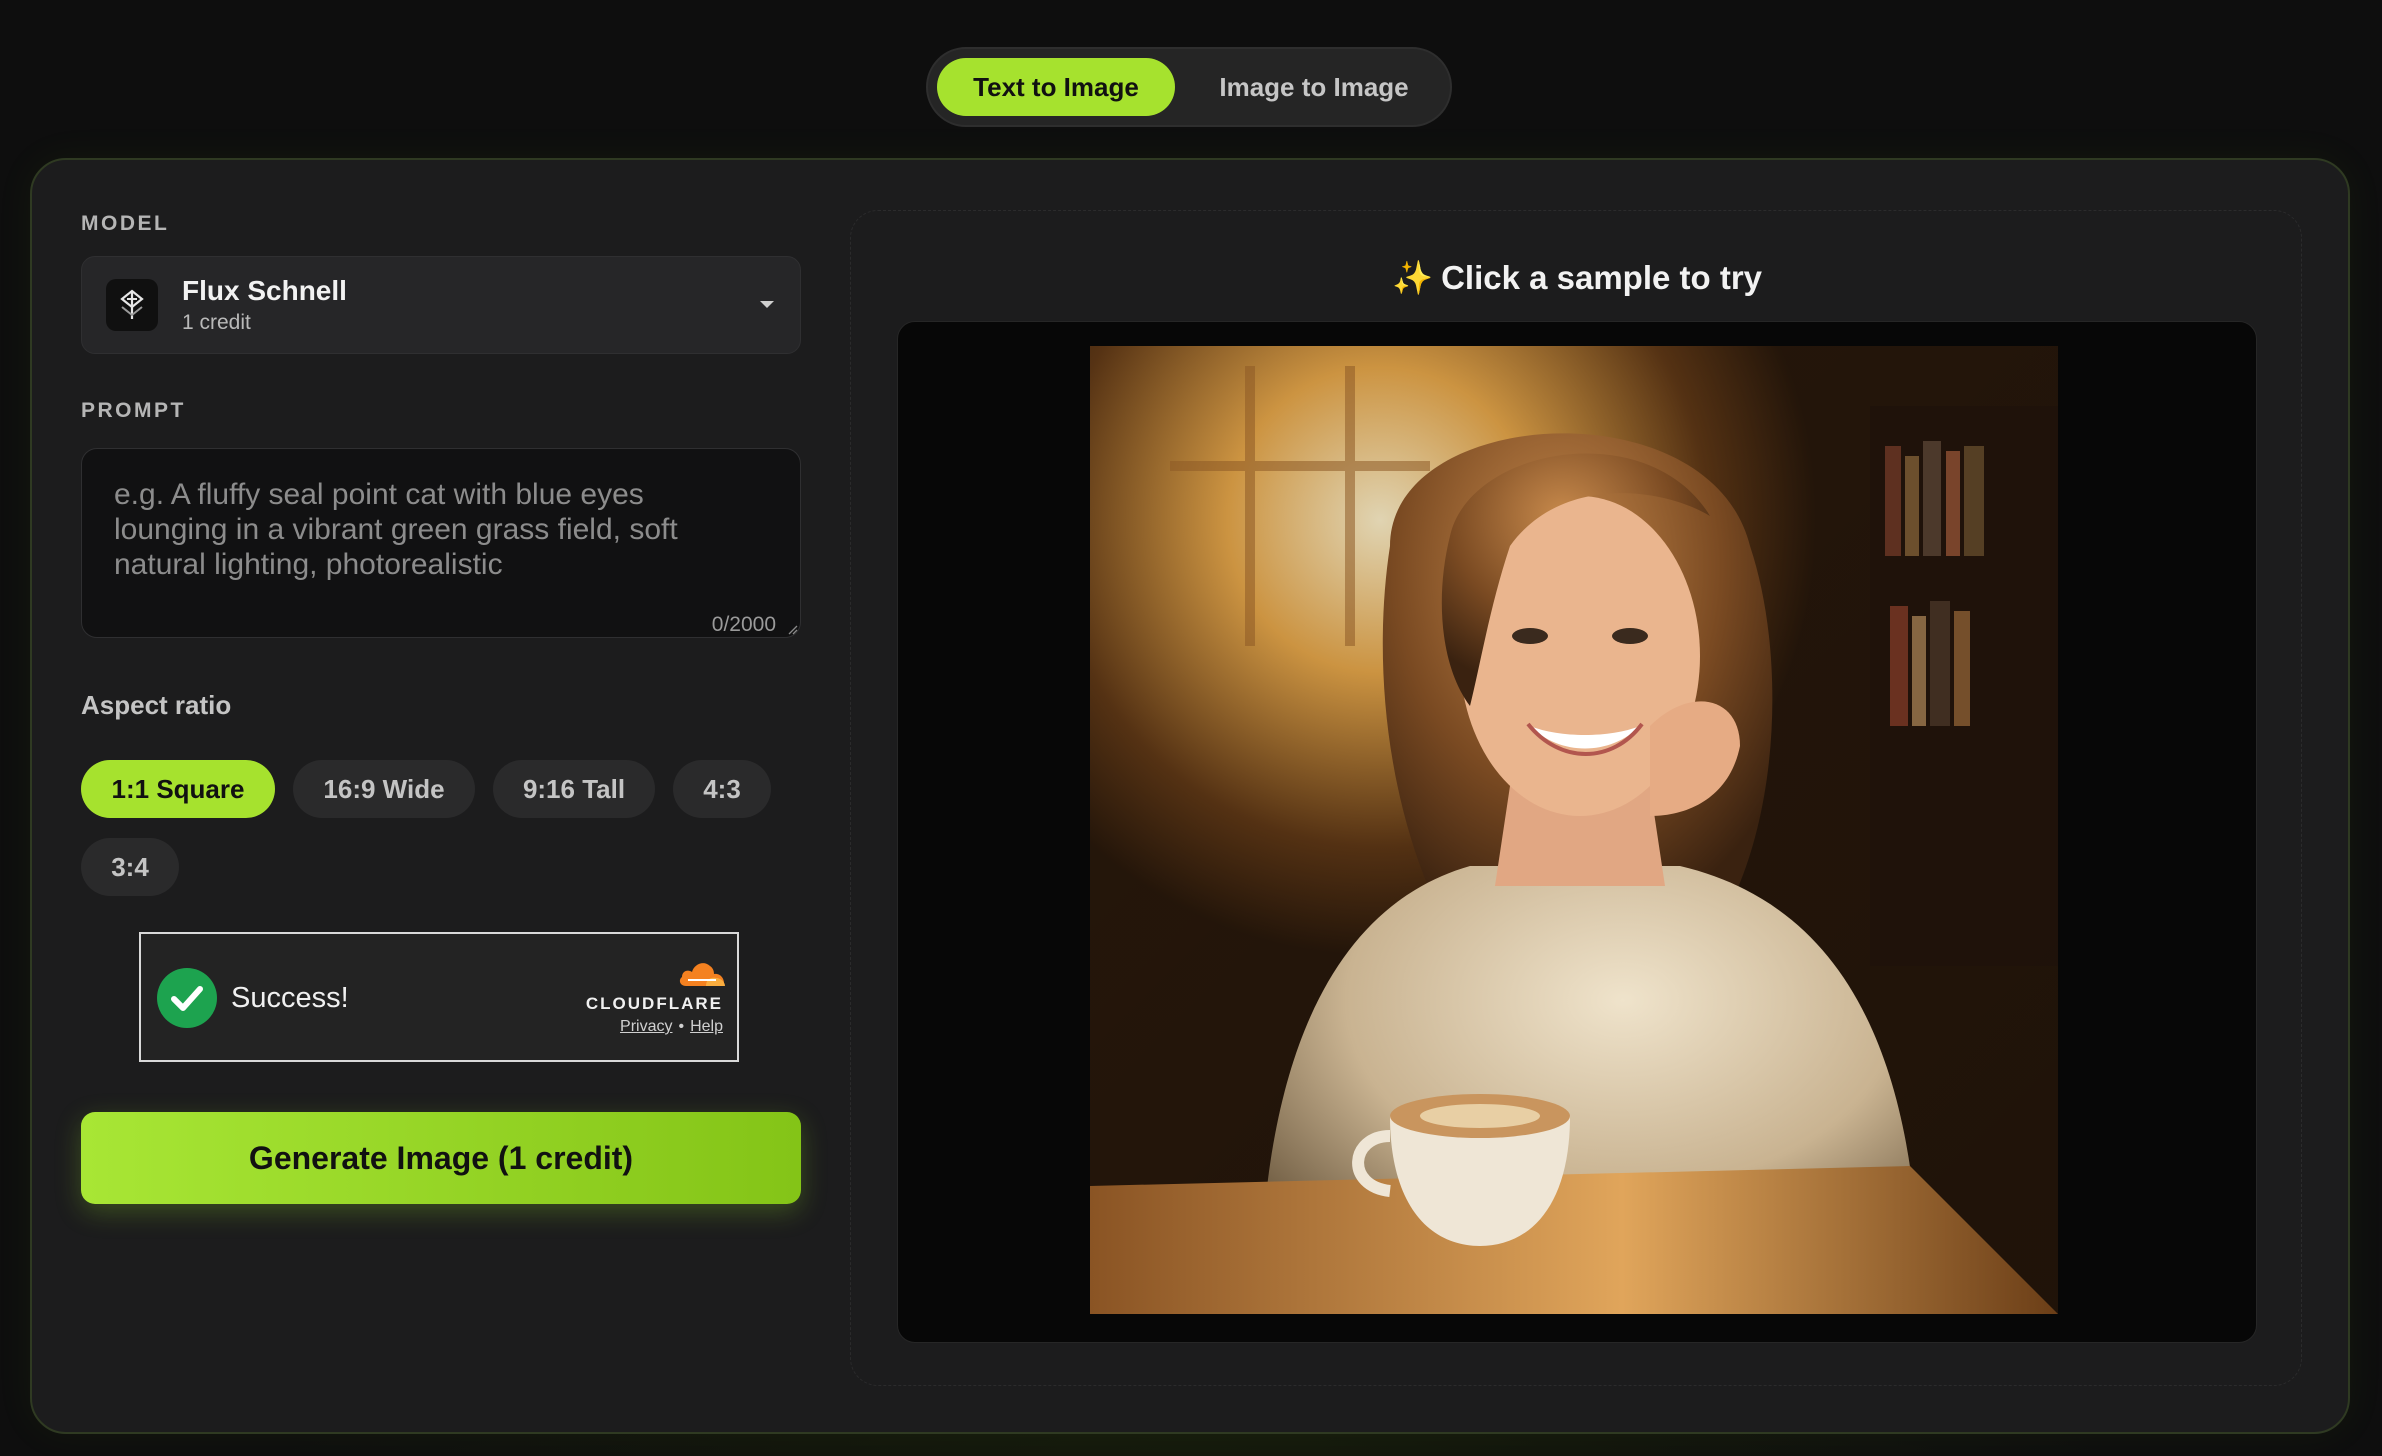  I want to click on help-link: Help, so click(706, 1026).